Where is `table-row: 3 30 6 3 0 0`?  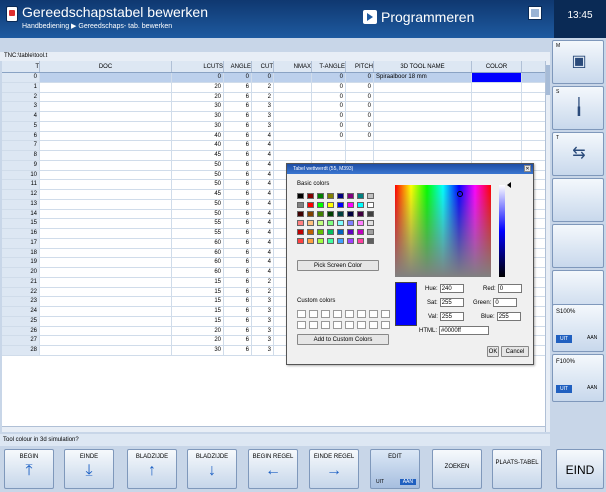 table-row: 3 30 6 3 0 0 is located at coordinates (273, 107).